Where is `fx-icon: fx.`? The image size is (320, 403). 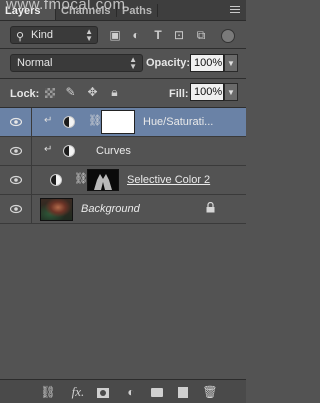
fx-icon: fx. is located at coordinates (78, 392).